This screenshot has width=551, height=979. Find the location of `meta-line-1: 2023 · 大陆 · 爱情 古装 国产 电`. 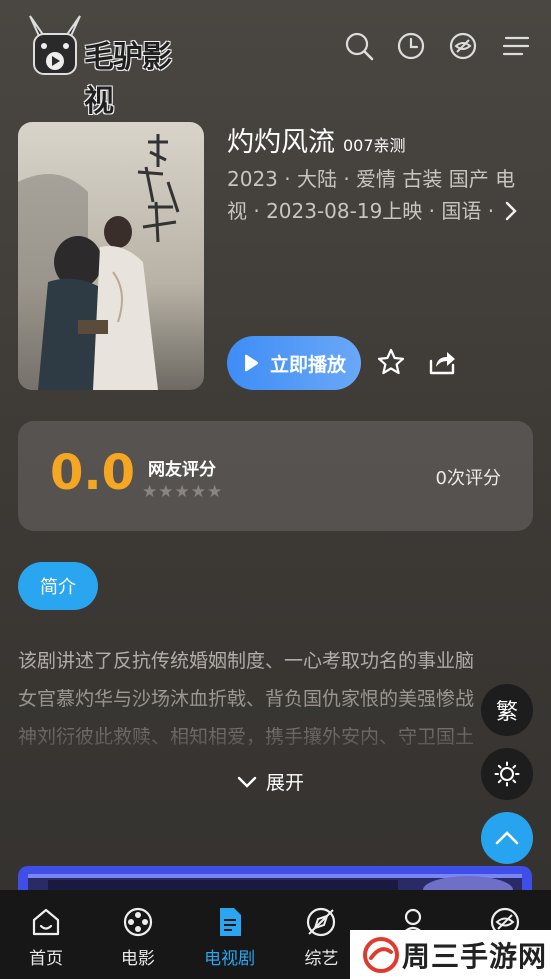

meta-line-1: 2023 · 大陆 · 爱情 古装 国产 电 is located at coordinates (371, 179).